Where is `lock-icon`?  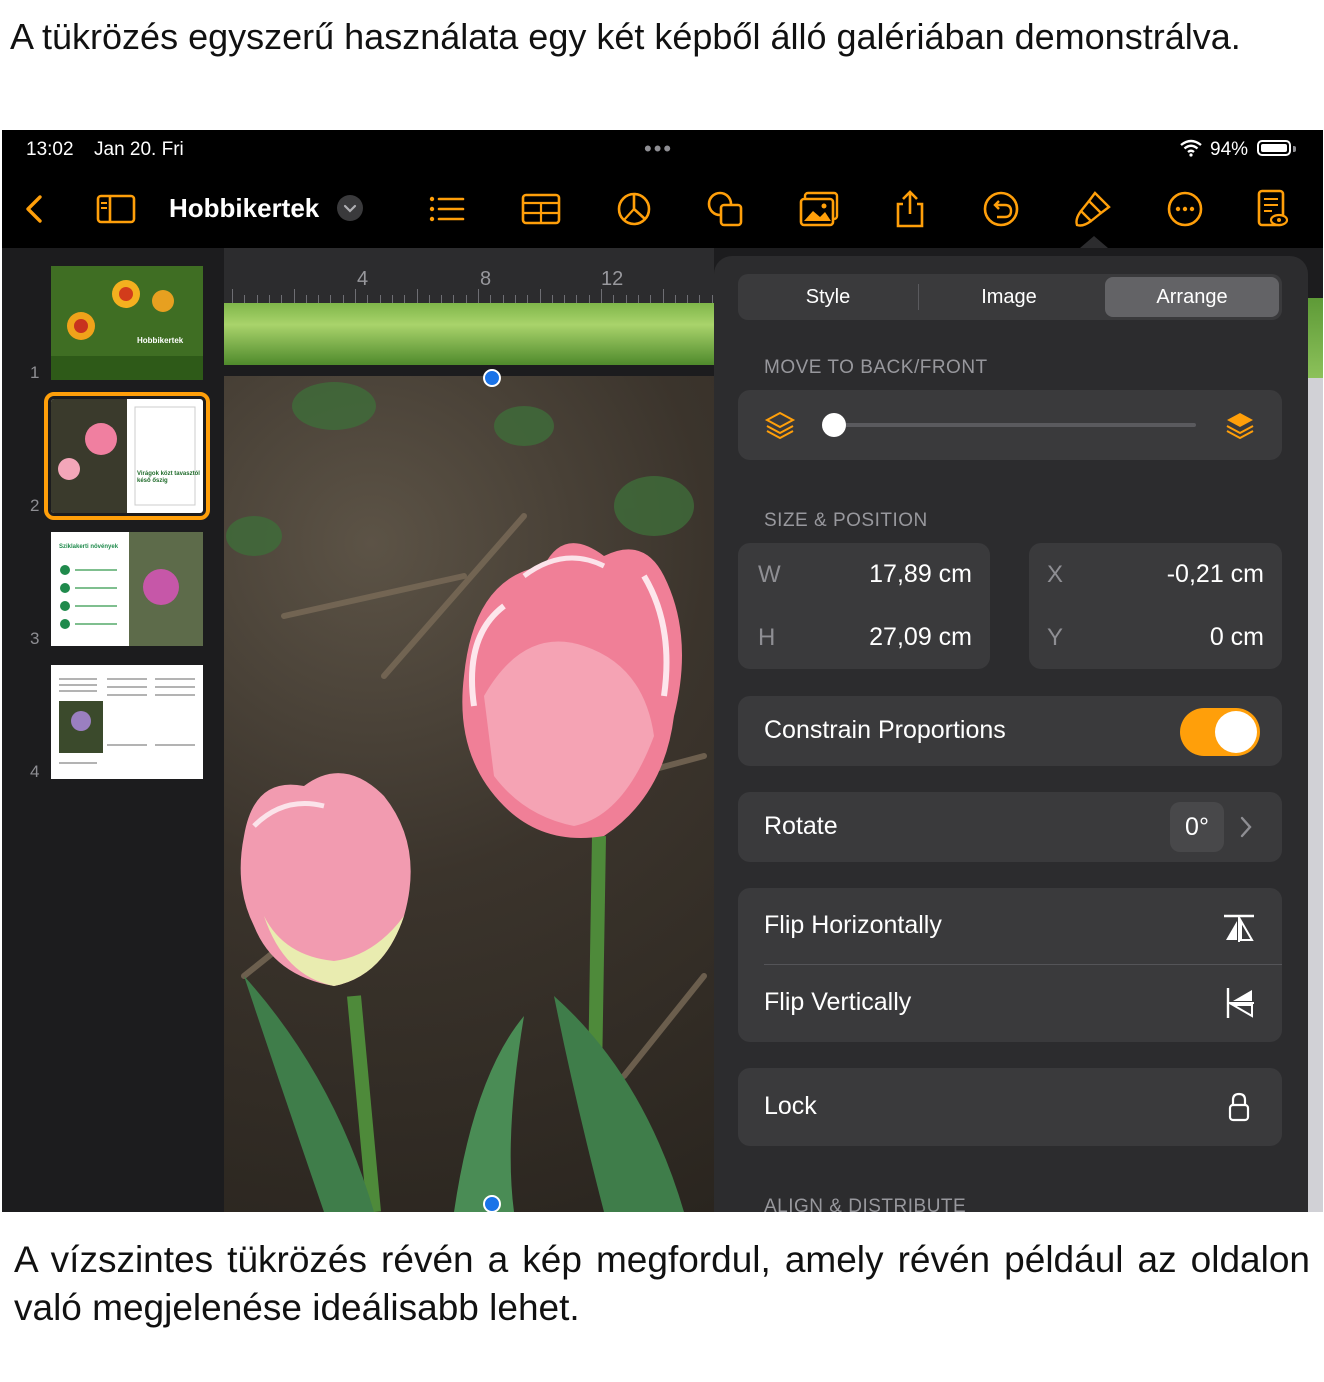 lock-icon is located at coordinates (1239, 1107).